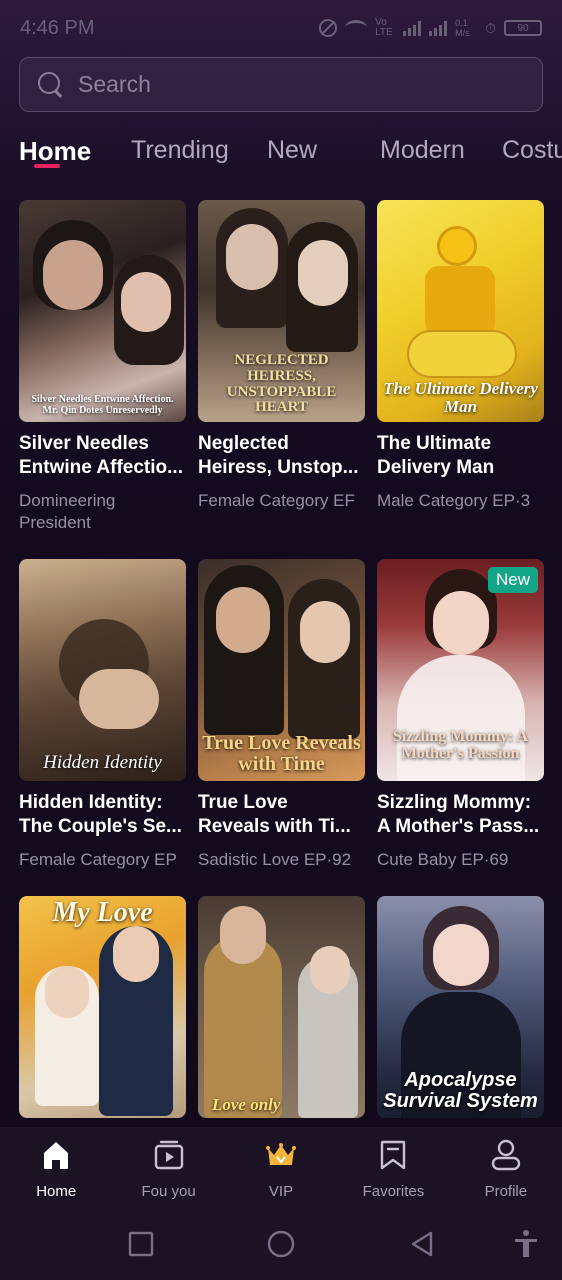 The height and width of the screenshot is (1280, 562). Describe the element at coordinates (506, 1175) in the screenshot. I see `nav-profile: Profile` at that location.